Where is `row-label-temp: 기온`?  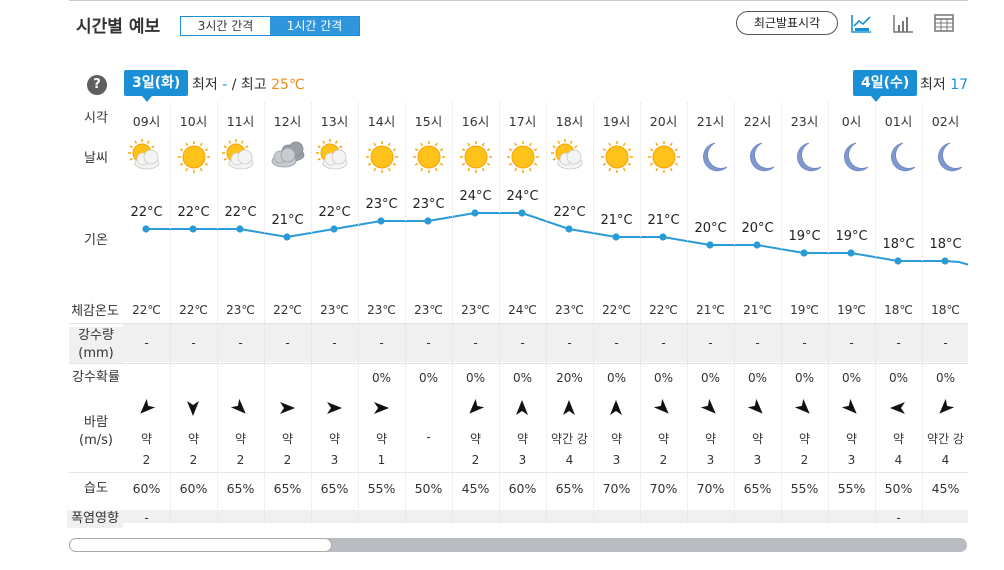
row-label-temp: 기온 is located at coordinates (96, 240).